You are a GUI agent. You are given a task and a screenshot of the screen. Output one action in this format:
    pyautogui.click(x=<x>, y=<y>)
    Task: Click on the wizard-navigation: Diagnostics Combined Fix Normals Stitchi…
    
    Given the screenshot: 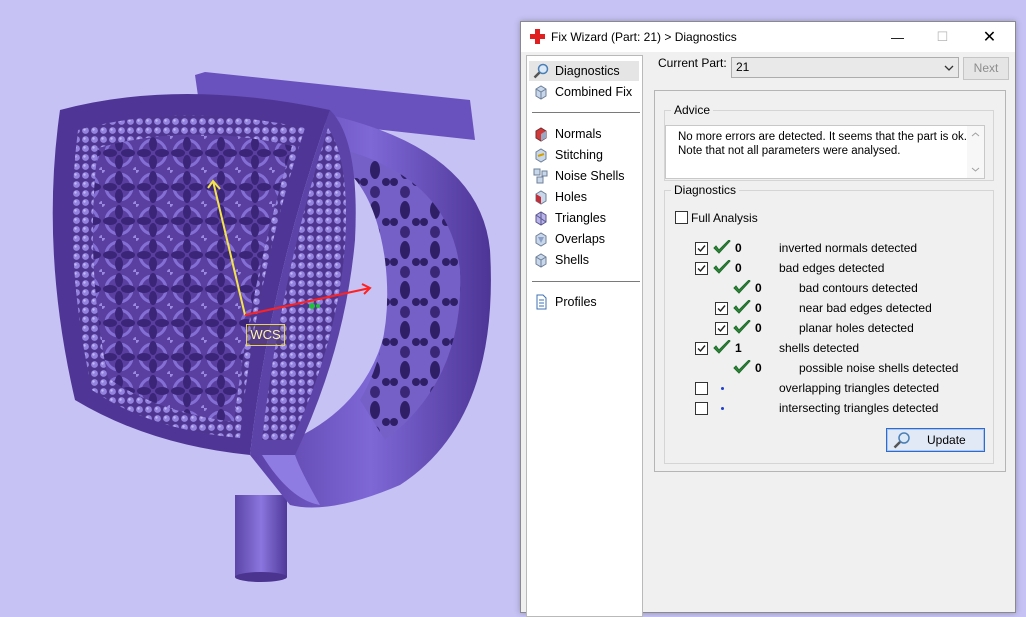 What is the action you would take?
    pyautogui.click(x=584, y=336)
    